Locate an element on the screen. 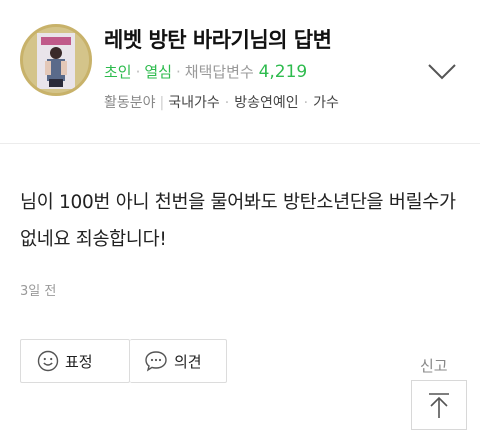 The height and width of the screenshot is (437, 480). author-meta: 초인 · 열심 · 채택답변수 4,219 is located at coordinates (205, 71).